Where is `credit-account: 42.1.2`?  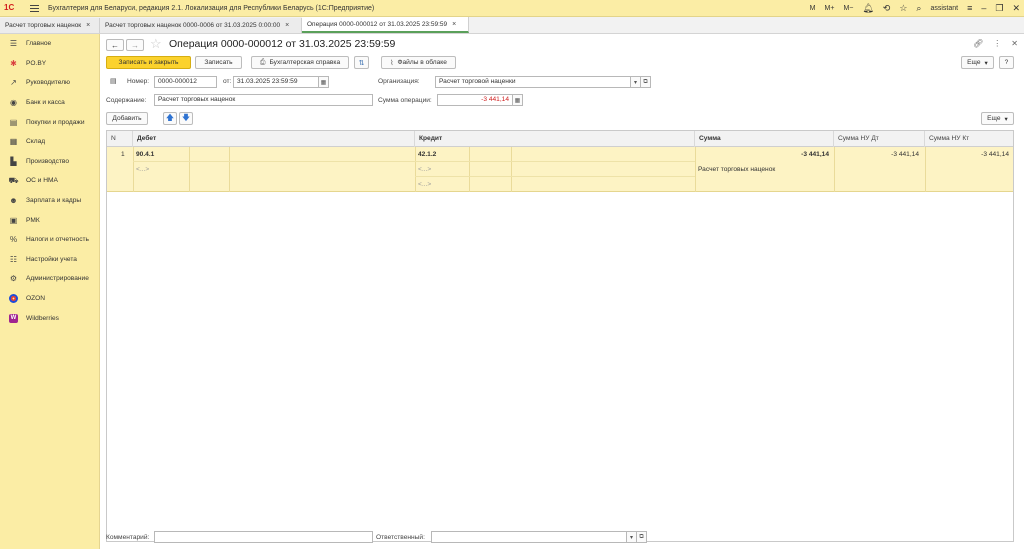 credit-account: 42.1.2 is located at coordinates (427, 154).